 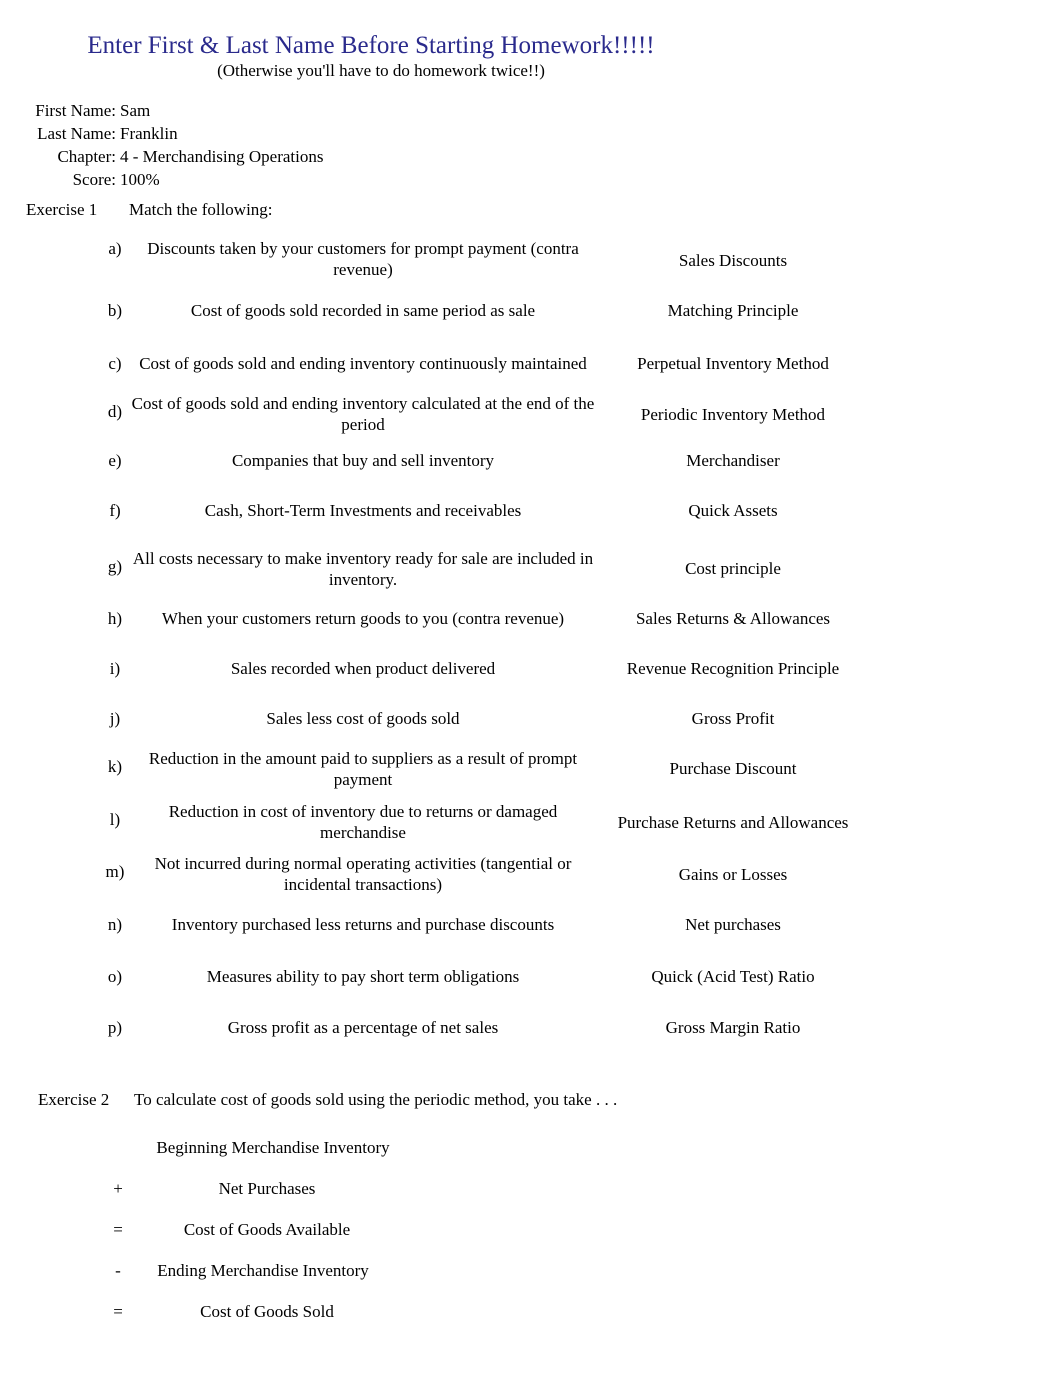 I want to click on formula-row: = Cost of Goods Available, so click(x=350, y=1239).